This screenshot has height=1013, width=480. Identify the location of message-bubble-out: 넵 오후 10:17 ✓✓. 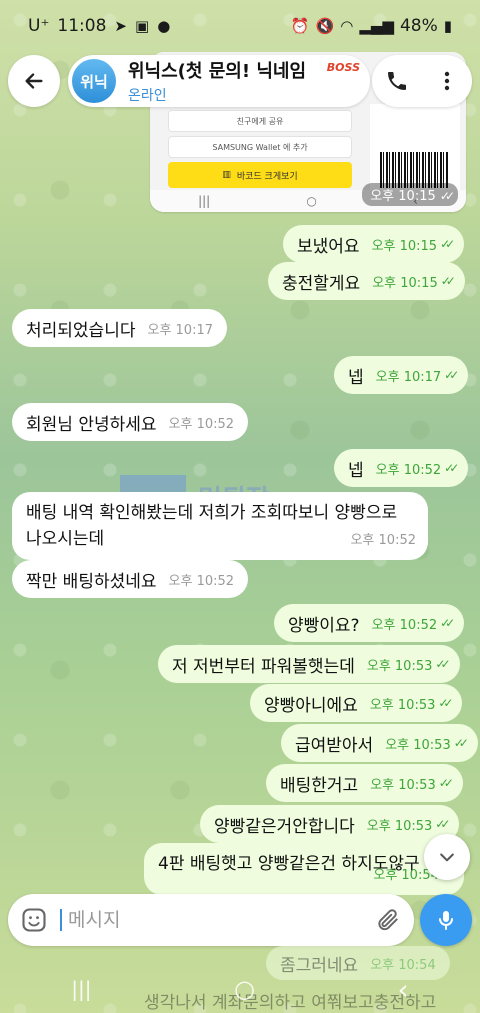
(401, 375).